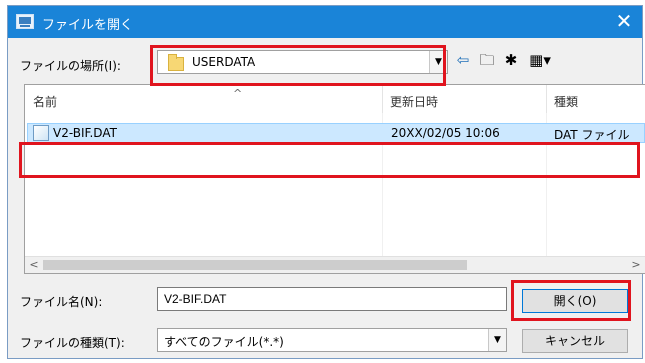  Describe the element at coordinates (575, 341) in the screenshot. I see `cancel-button: キャンセル` at that location.